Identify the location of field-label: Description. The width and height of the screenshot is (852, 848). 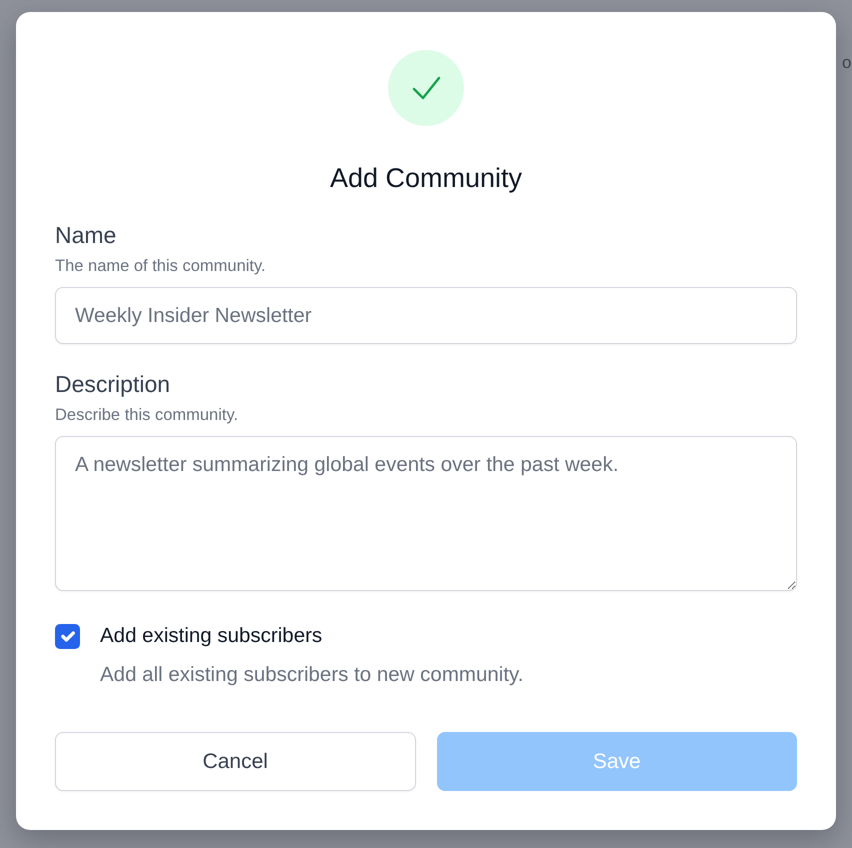
(112, 384).